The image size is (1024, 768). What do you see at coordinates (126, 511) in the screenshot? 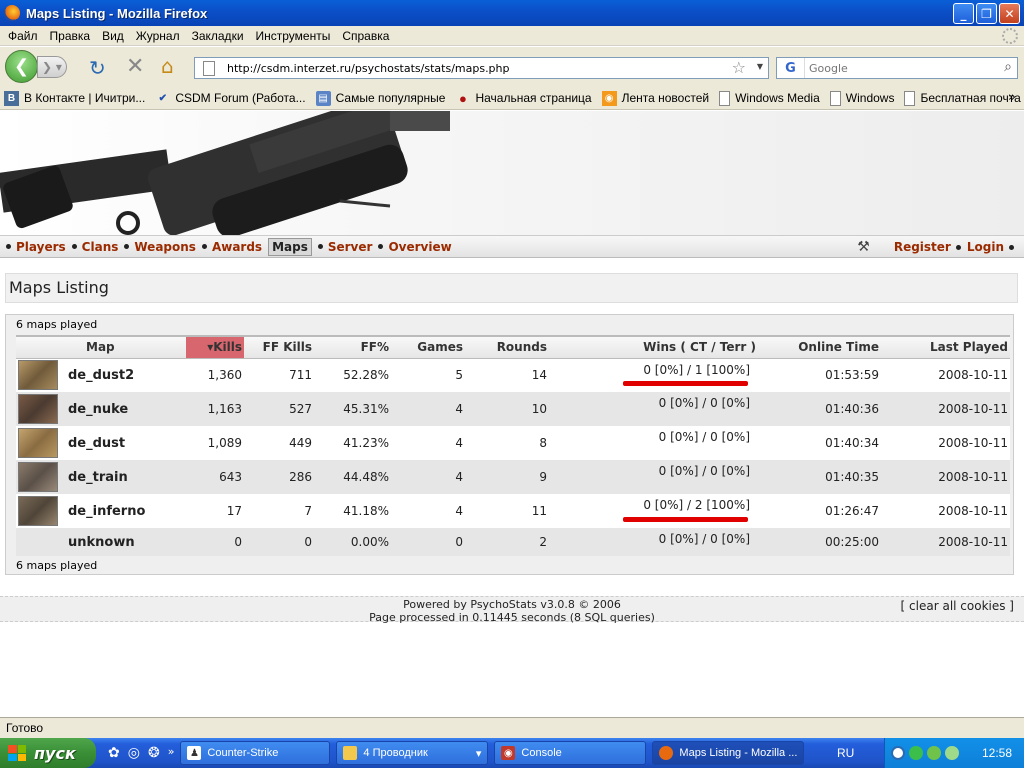
I see `map-name-link: de_inferno` at bounding box center [126, 511].